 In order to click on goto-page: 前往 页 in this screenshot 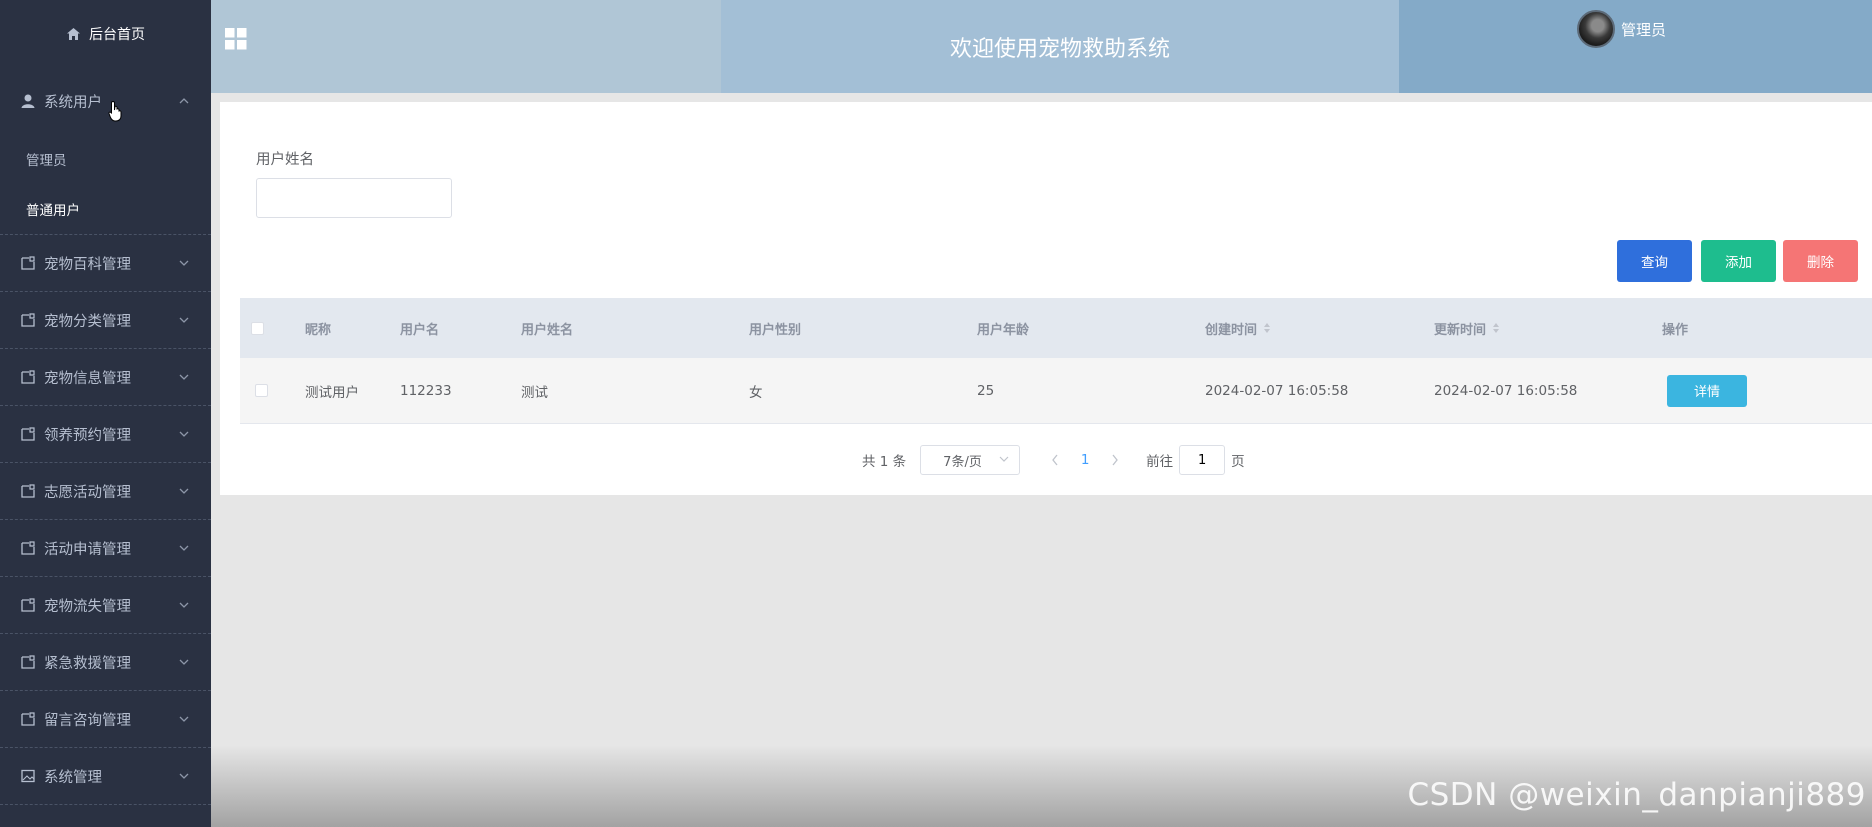, I will do `click(1195, 460)`.